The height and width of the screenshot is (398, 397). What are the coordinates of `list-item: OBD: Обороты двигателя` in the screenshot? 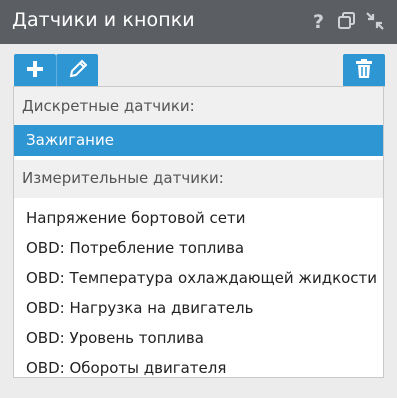 It's located at (198, 365).